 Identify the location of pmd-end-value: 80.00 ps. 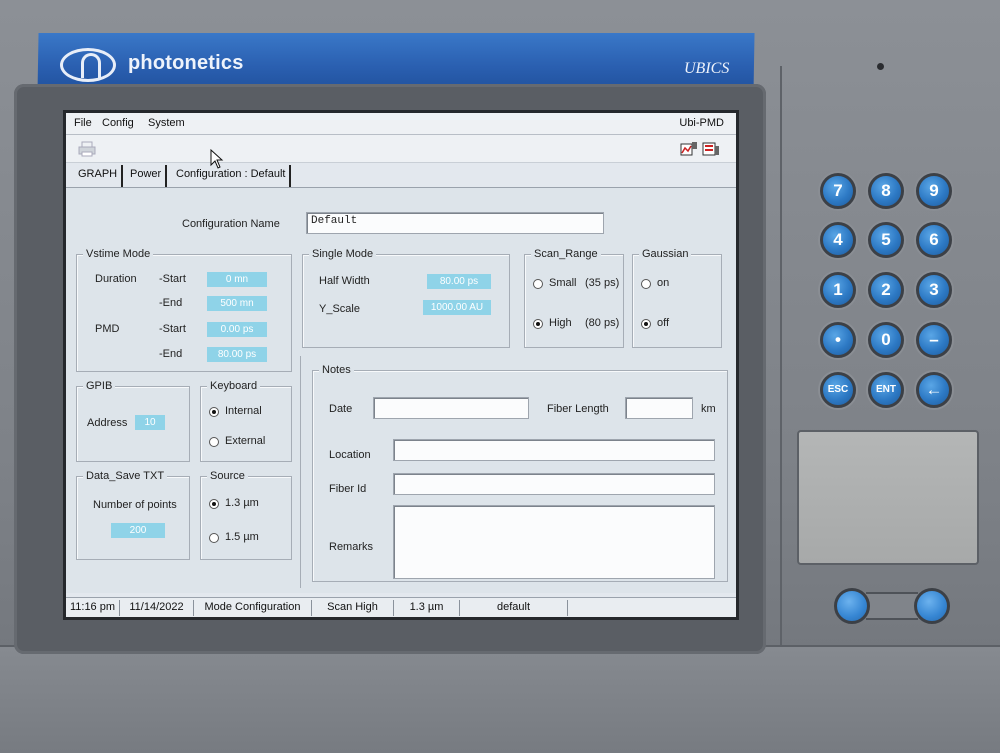
(237, 354).